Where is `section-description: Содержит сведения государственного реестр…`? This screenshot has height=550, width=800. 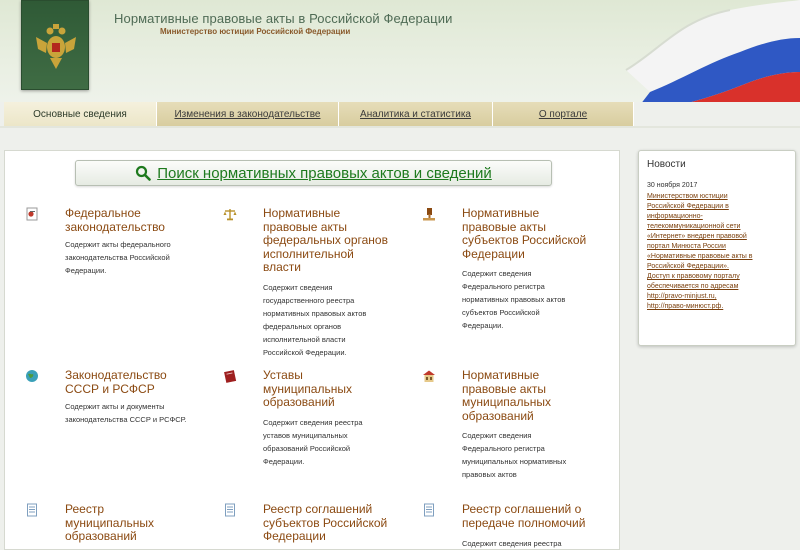
section-description: Содержит сведения государственного реестр… is located at coordinates (315, 320).